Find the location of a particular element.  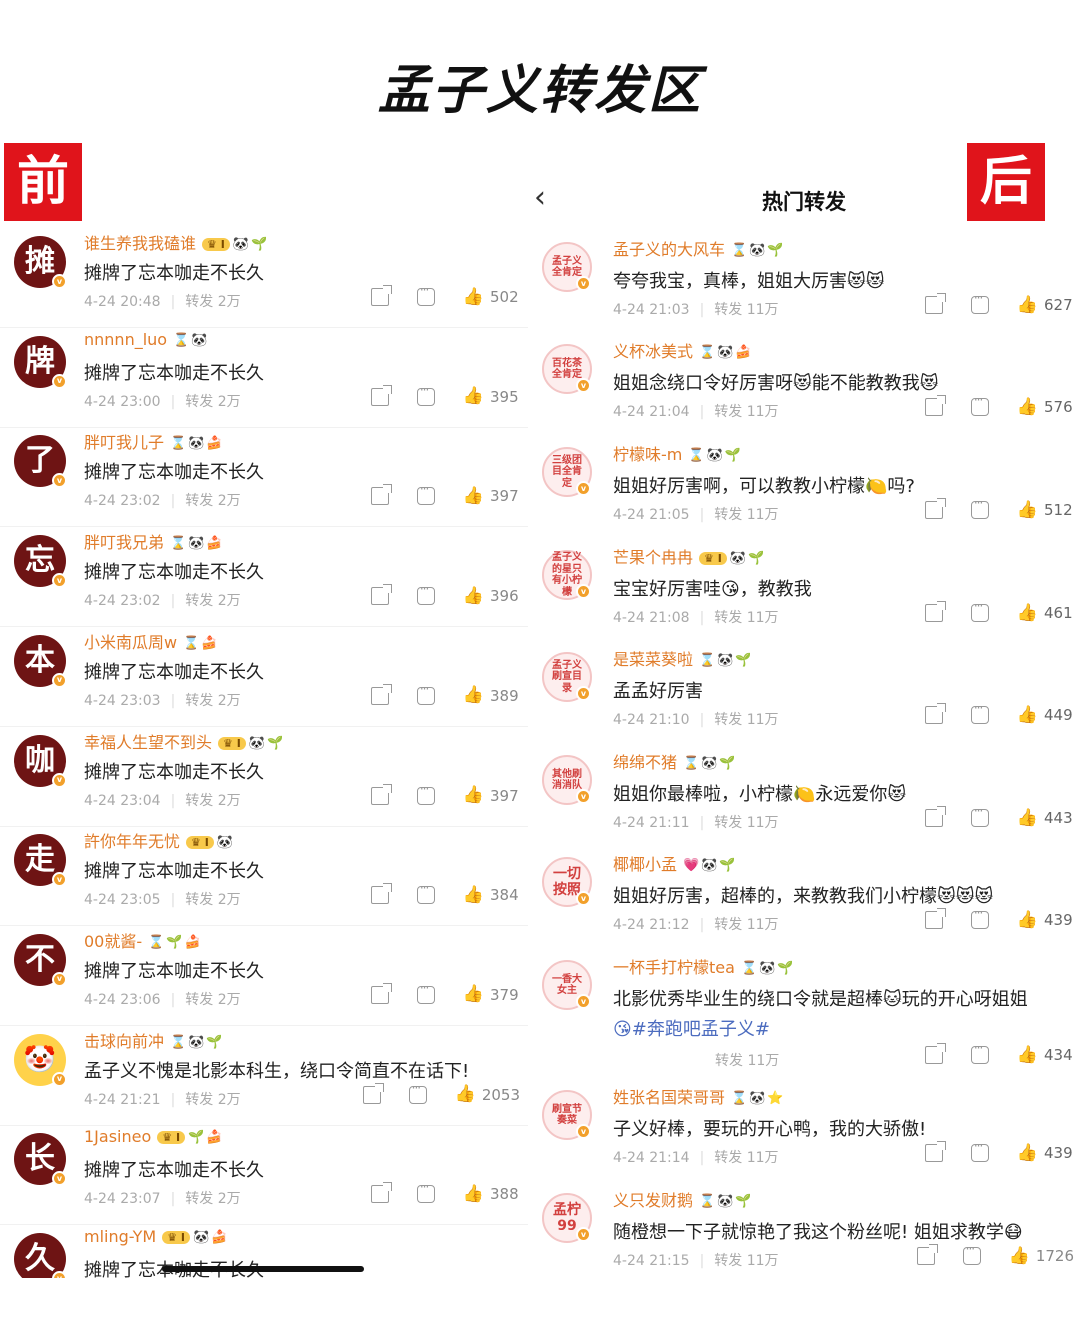

avatar: 孟子义全肯定 v is located at coordinates (567, 267).